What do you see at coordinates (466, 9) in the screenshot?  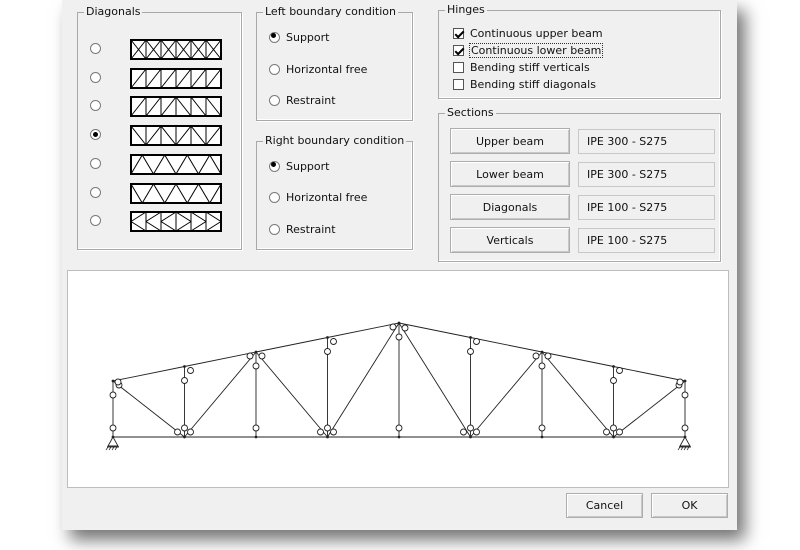 I see `hinges-title: Hinges` at bounding box center [466, 9].